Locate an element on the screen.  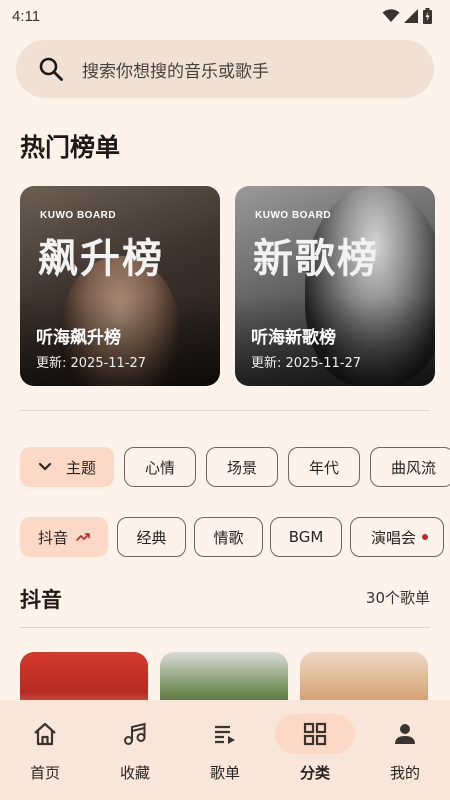
search-icon is located at coordinates (51, 69).